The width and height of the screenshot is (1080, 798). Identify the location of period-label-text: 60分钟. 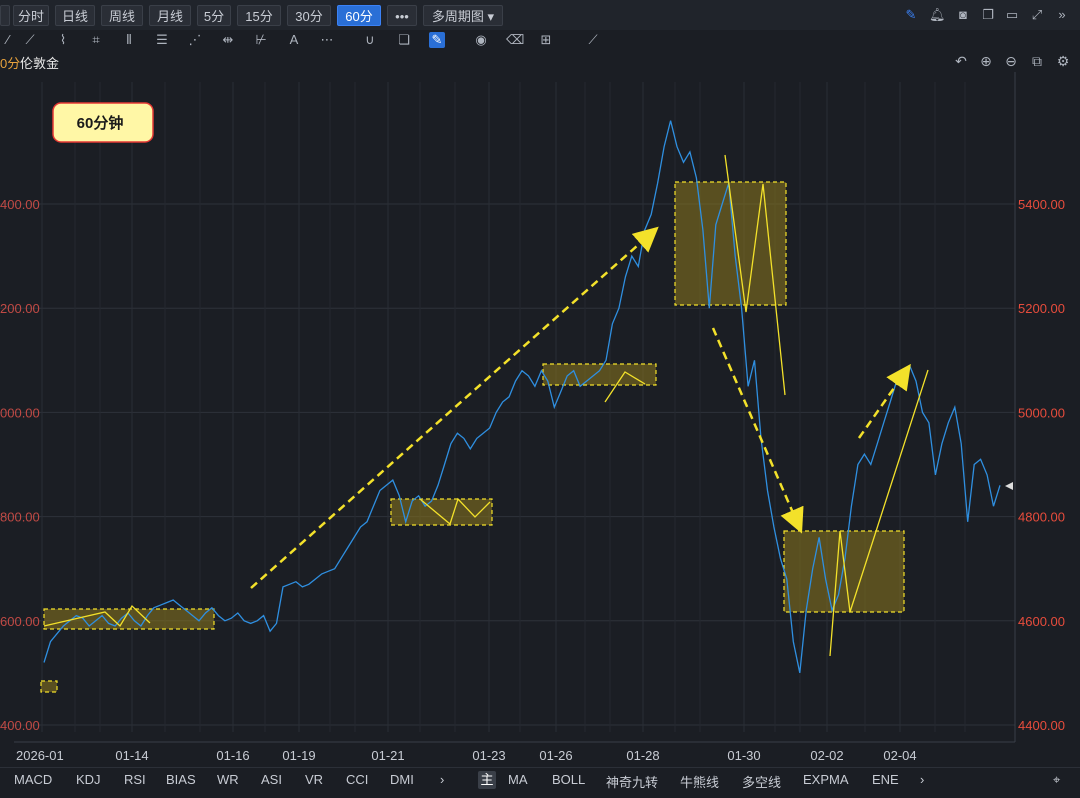
(100, 123).